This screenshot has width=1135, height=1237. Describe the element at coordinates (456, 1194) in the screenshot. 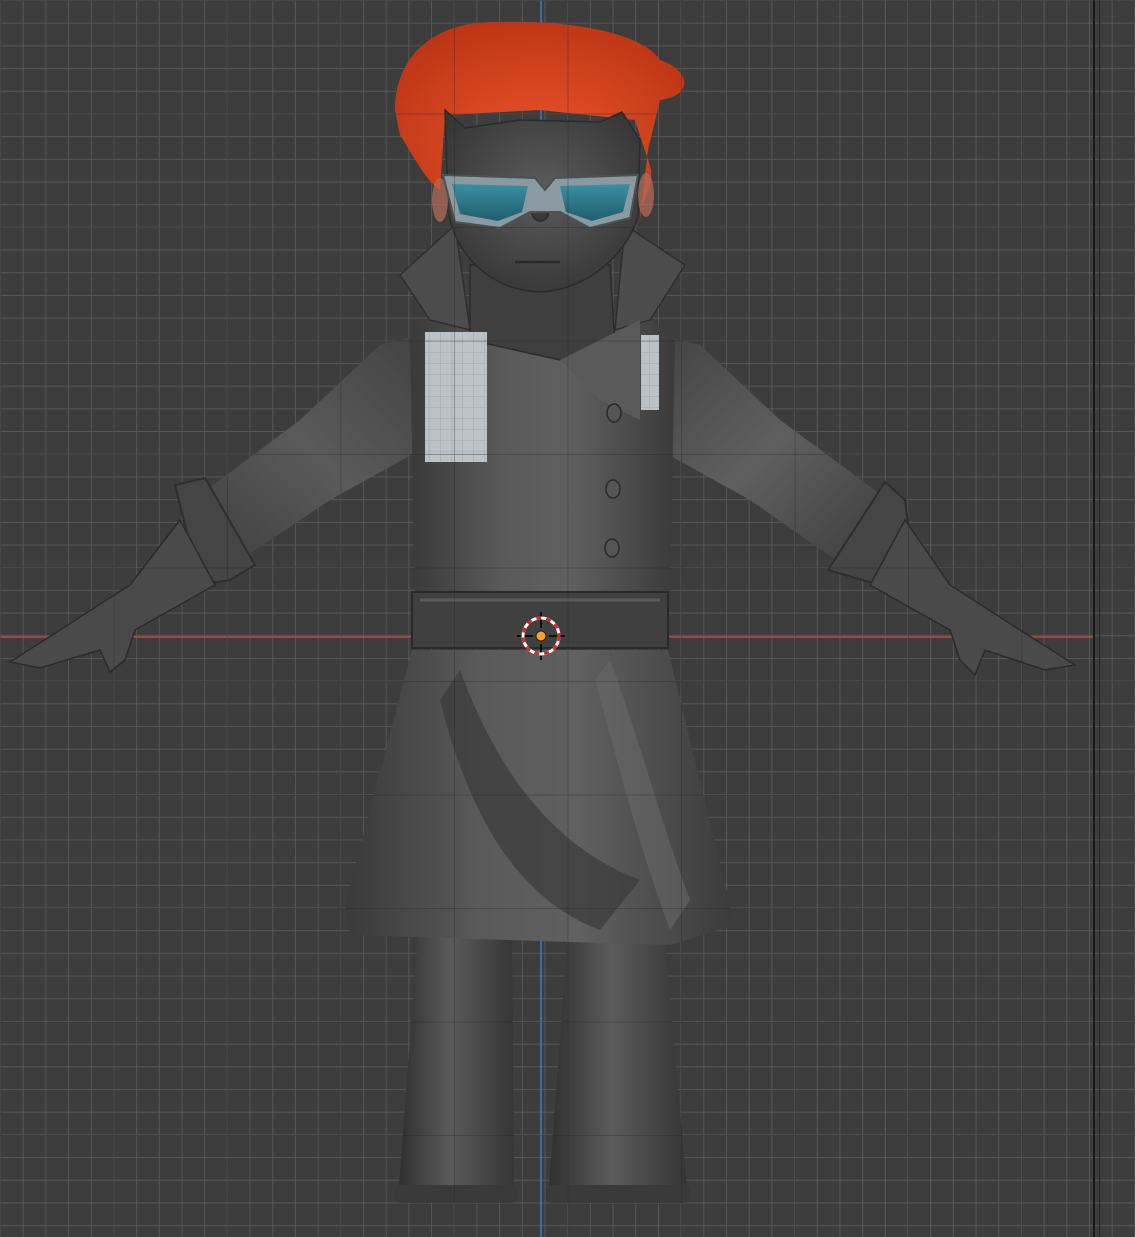

I see `left-shoe` at that location.